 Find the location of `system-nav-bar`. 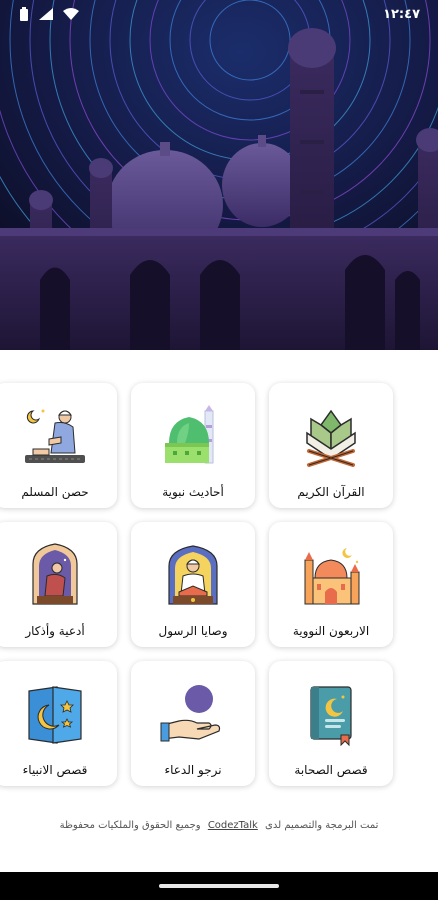

system-nav-bar is located at coordinates (219, 886).